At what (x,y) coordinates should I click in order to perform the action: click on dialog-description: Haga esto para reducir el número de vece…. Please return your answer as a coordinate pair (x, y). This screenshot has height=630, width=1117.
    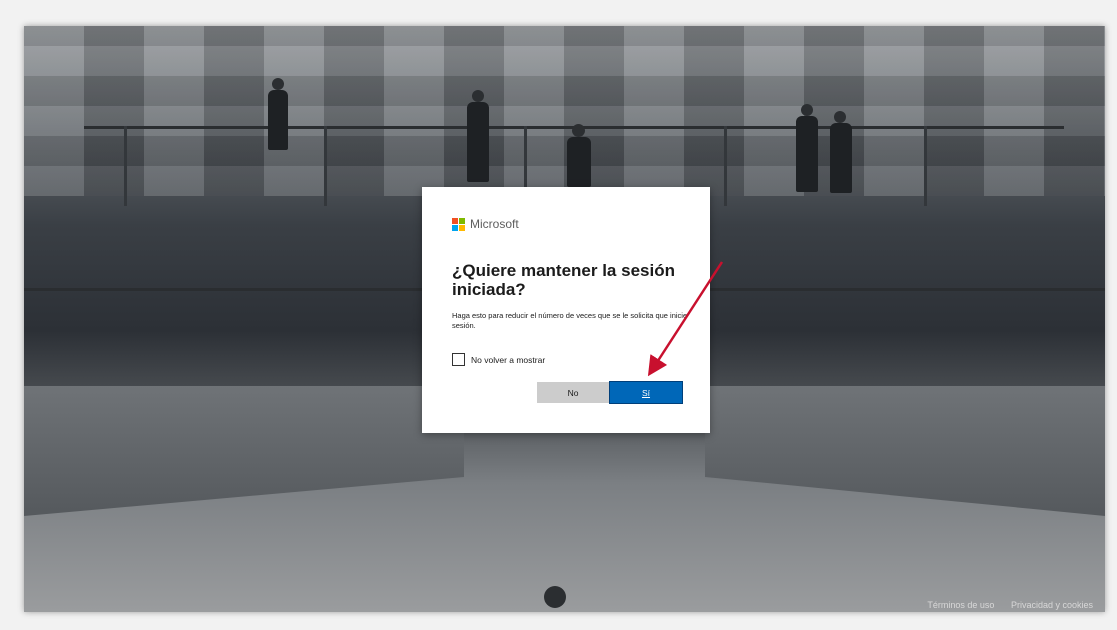
    Looking at the image, I should click on (570, 320).